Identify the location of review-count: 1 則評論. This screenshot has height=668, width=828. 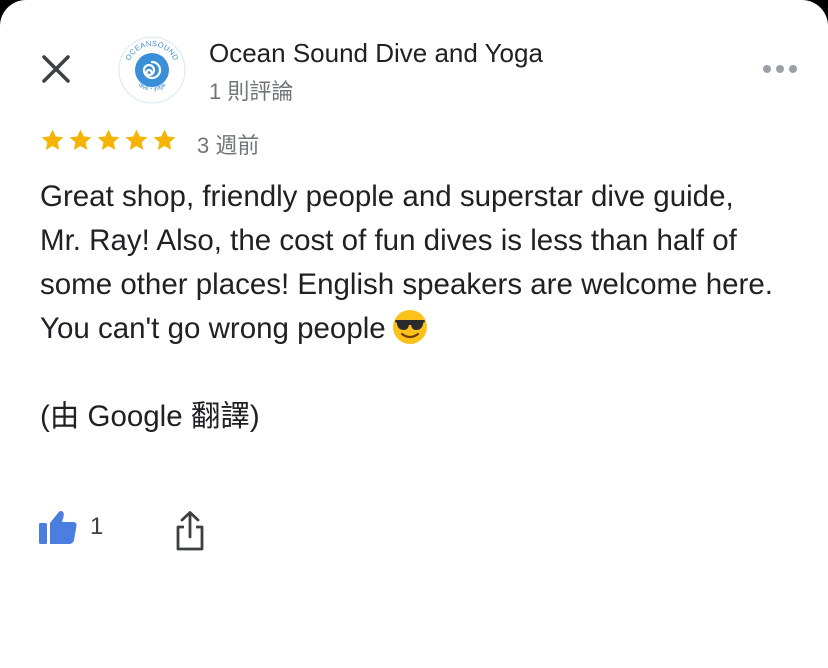
(251, 91).